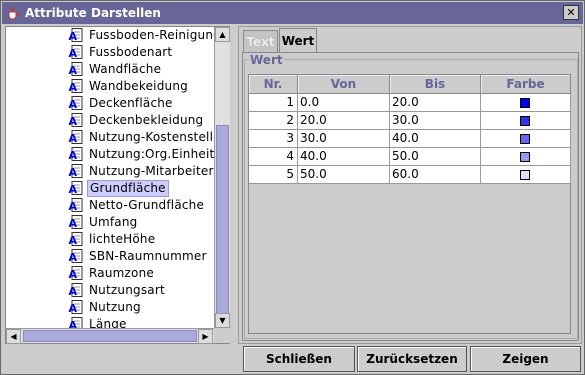 This screenshot has width=585, height=375. I want to click on tree-item: A Netto-Grundfläche, so click(110, 205).